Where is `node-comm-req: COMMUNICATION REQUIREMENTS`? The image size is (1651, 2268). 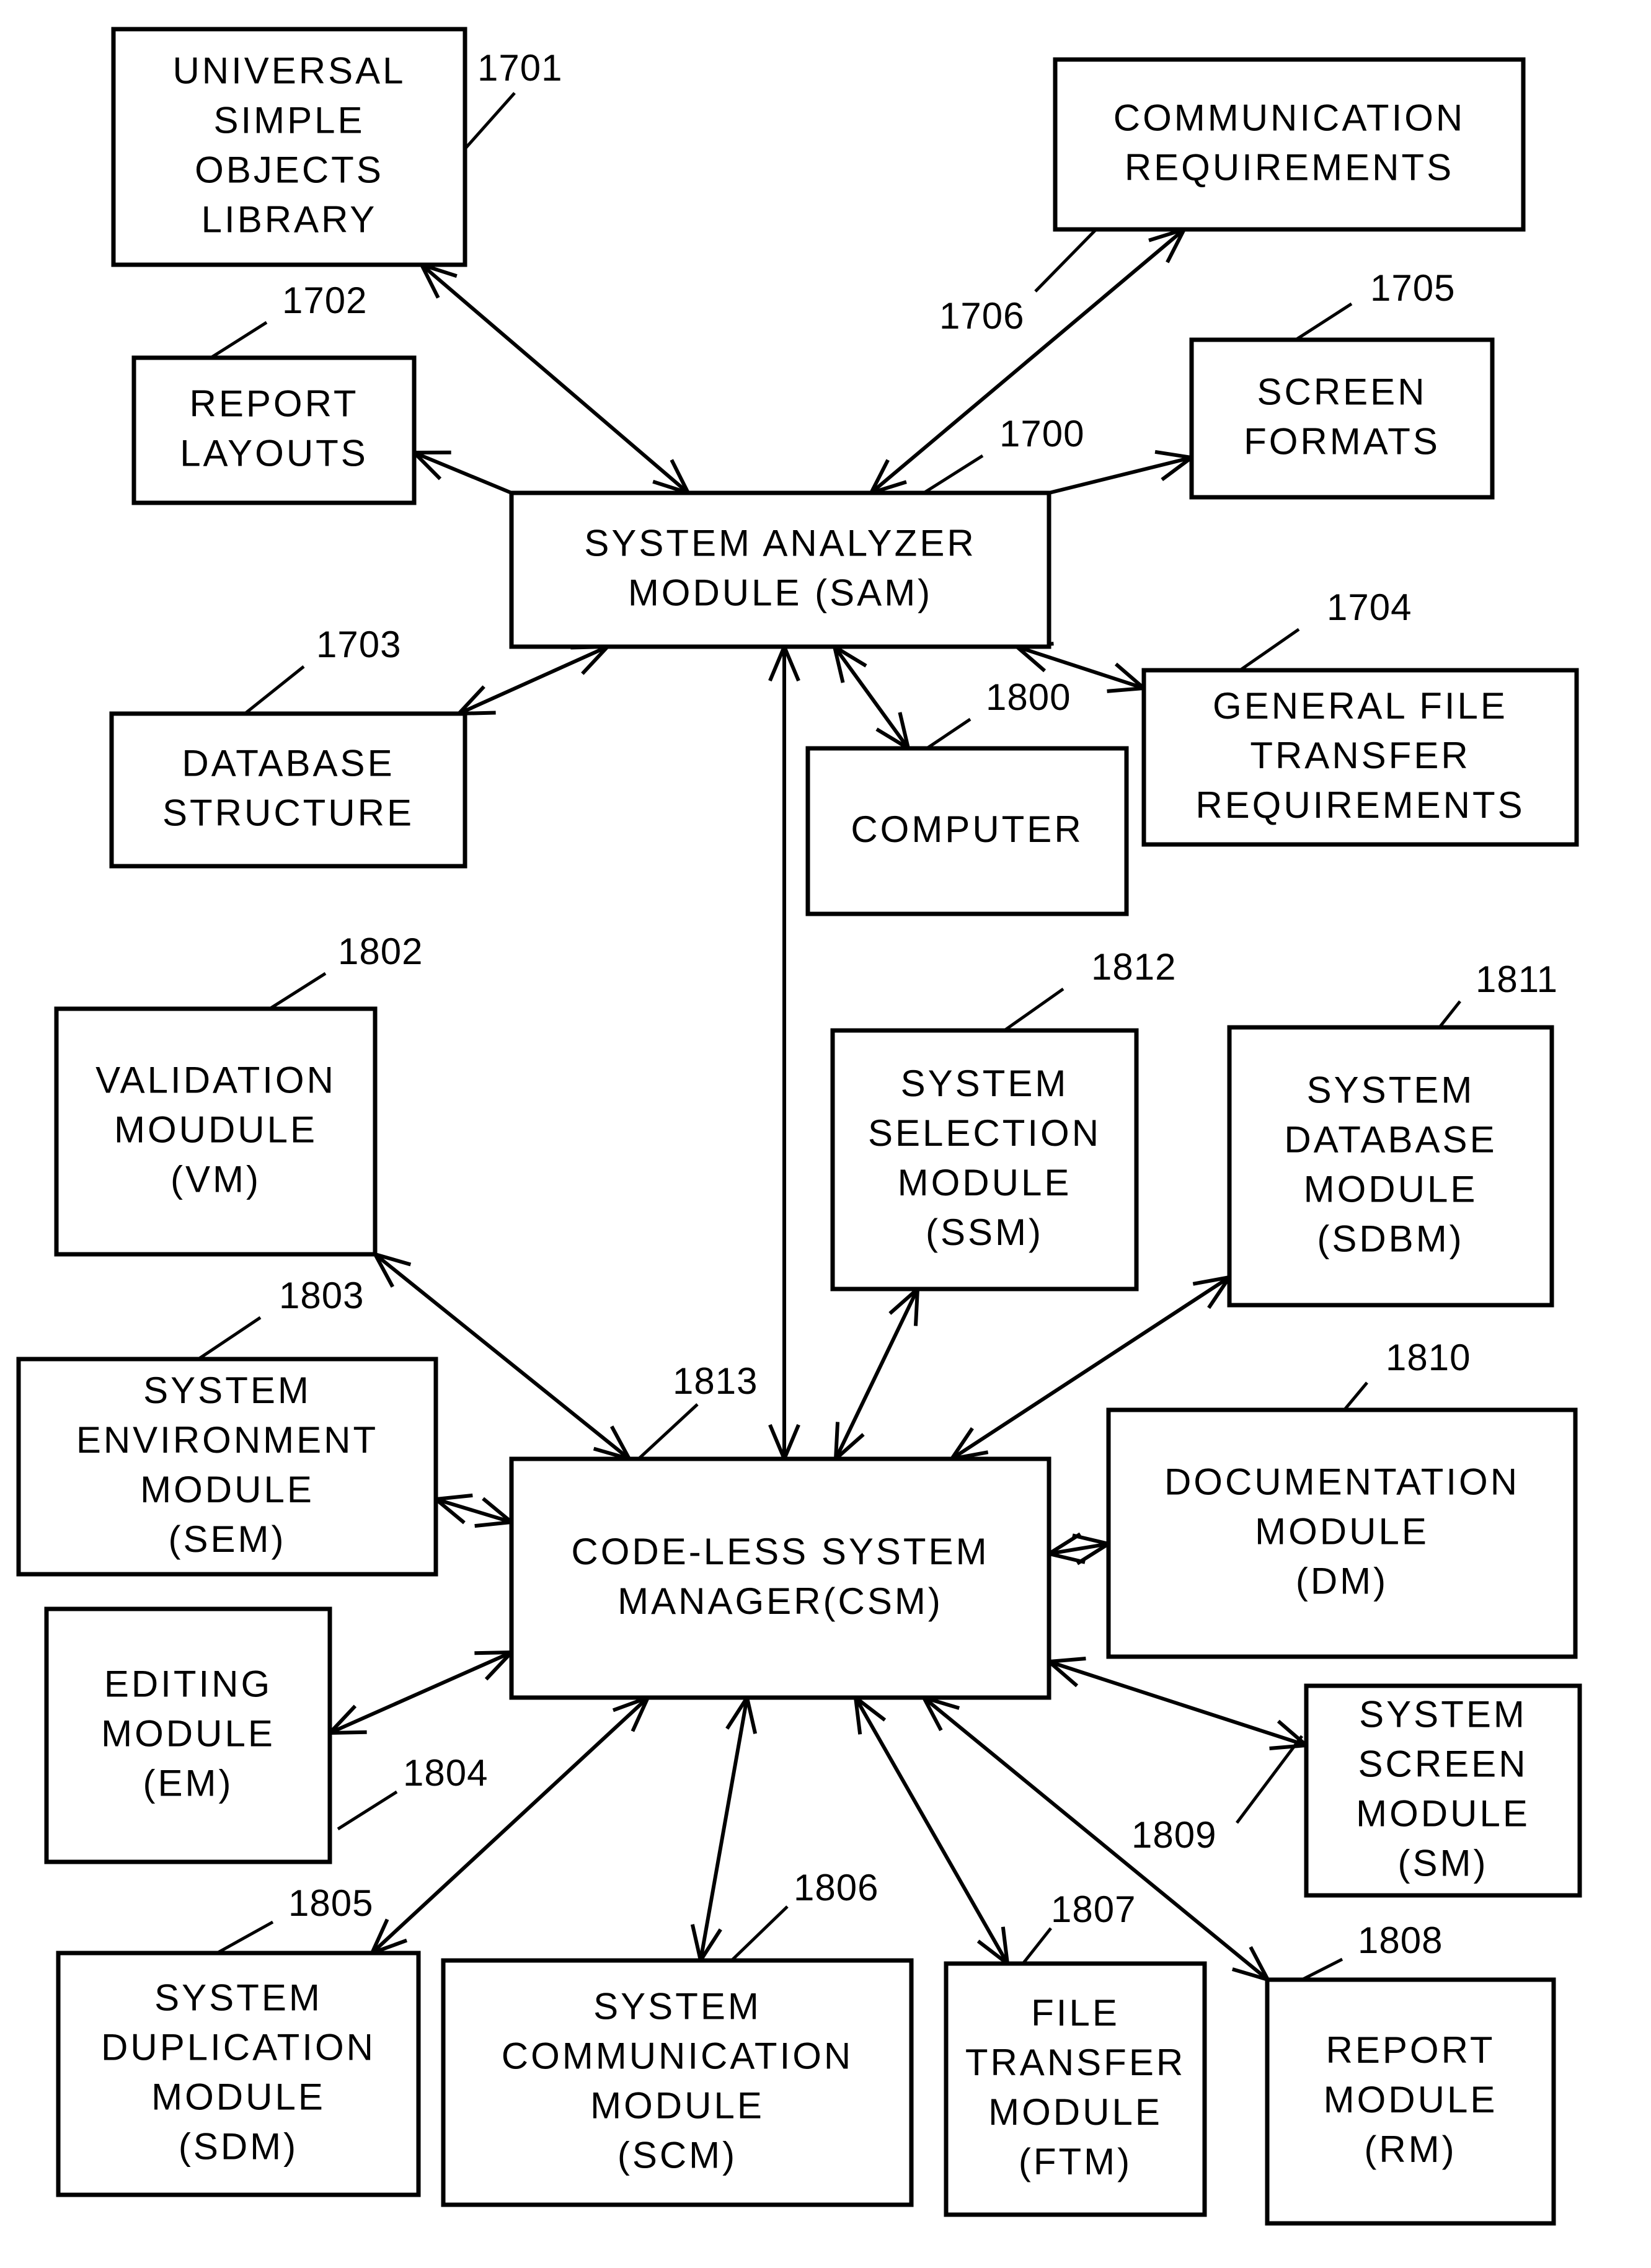
node-comm-req: COMMUNICATION REQUIREMENTS is located at coordinates (1289, 144).